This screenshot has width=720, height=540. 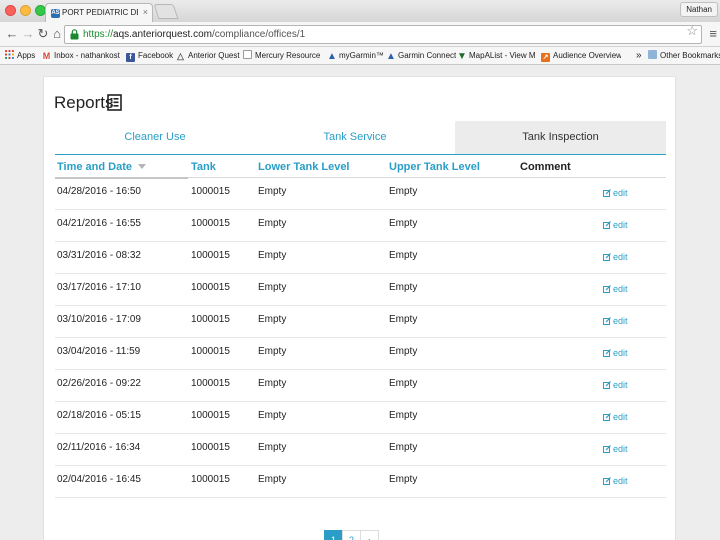 I want to click on bookmark-star-icon: ☆, so click(x=692, y=31).